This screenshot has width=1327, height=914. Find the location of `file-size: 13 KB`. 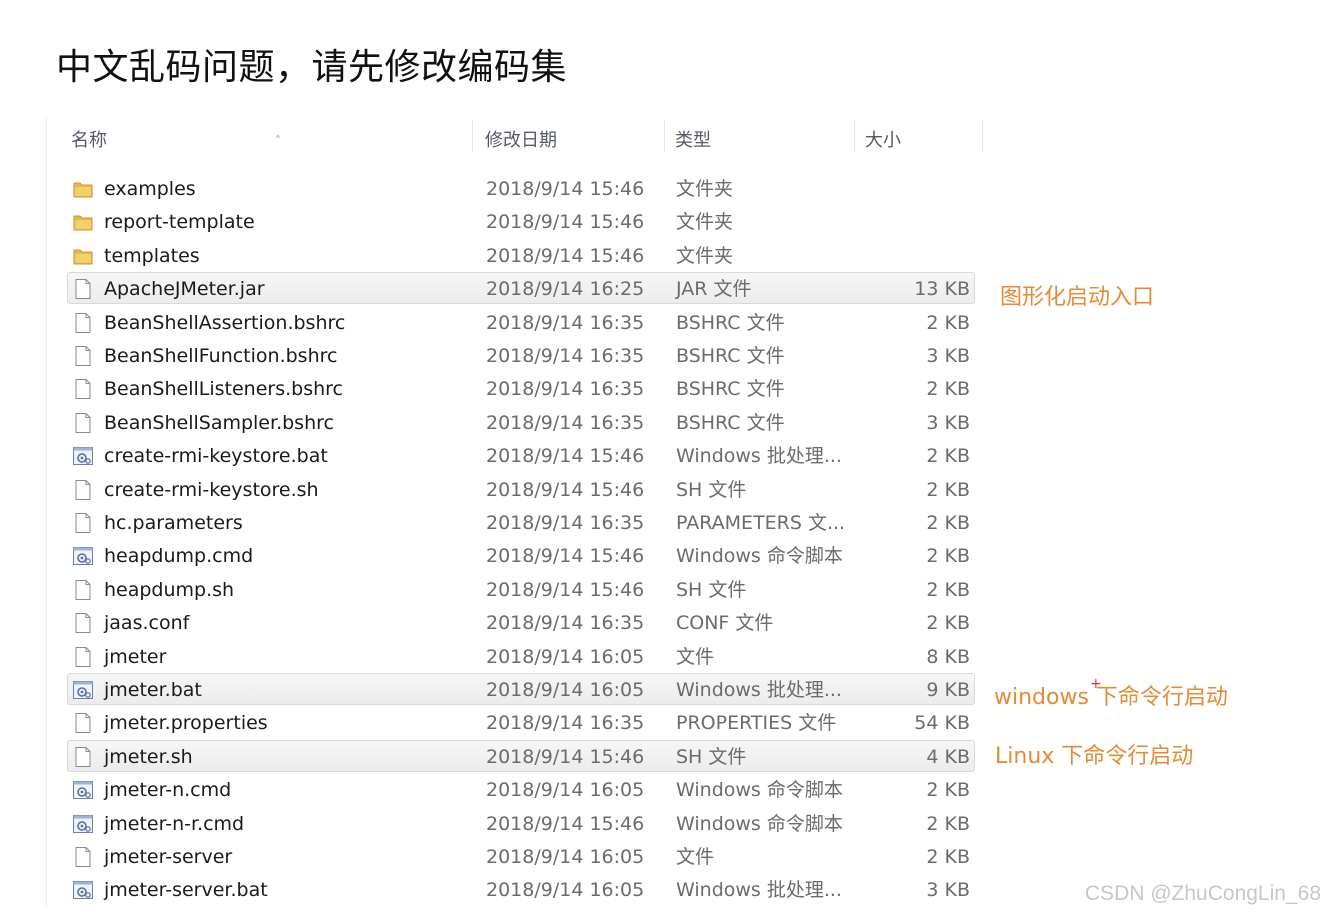

file-size: 13 KB is located at coordinates (942, 289).